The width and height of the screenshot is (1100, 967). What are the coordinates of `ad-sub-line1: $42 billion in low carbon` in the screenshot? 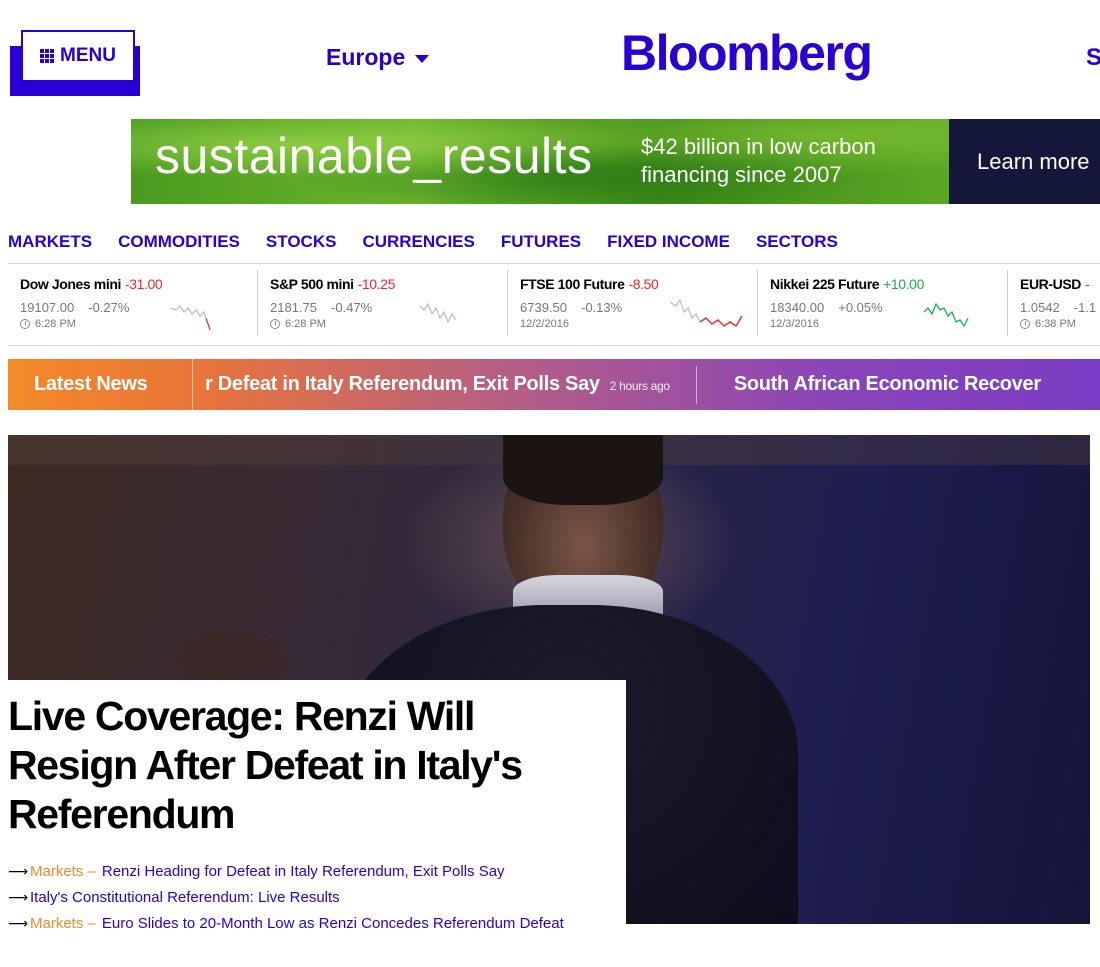 It's located at (758, 146).